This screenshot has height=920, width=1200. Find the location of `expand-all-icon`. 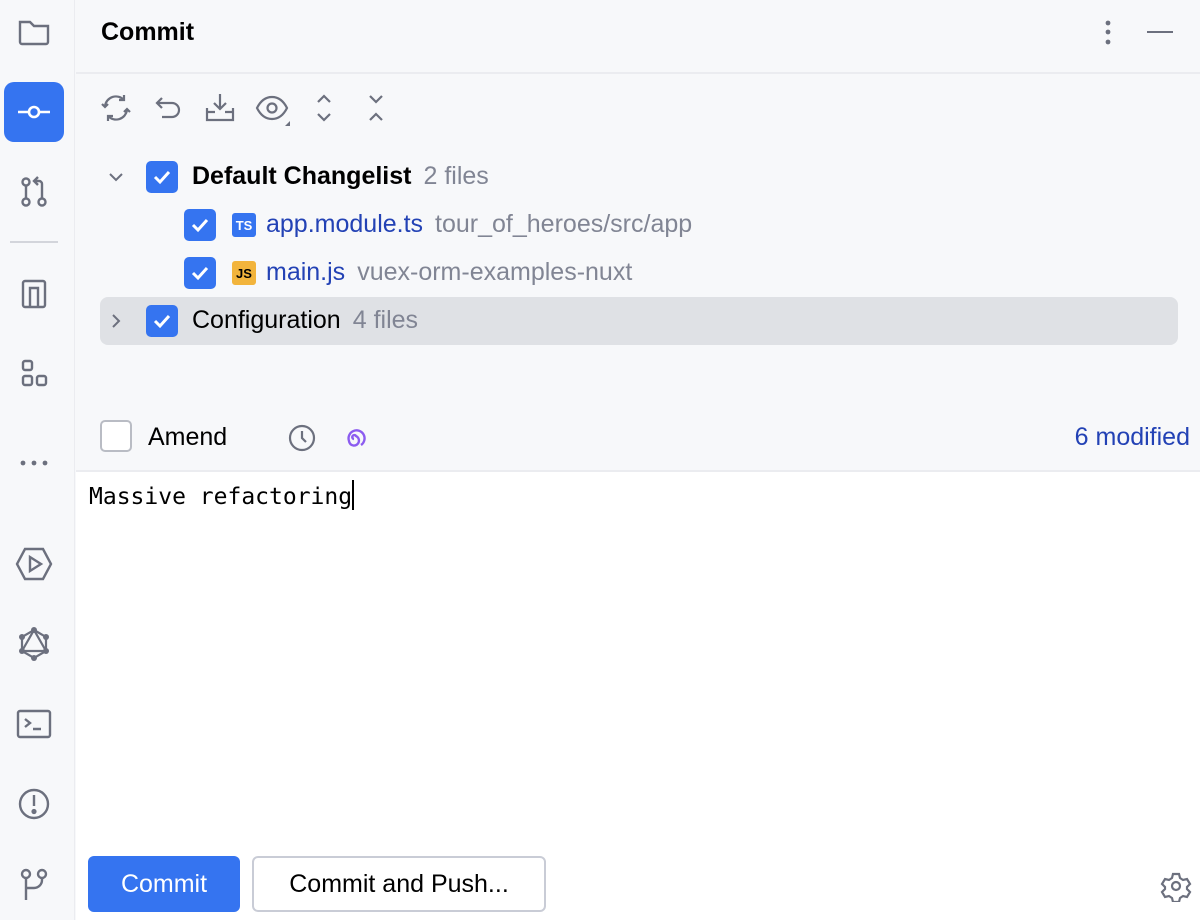

expand-all-icon is located at coordinates (324, 108).